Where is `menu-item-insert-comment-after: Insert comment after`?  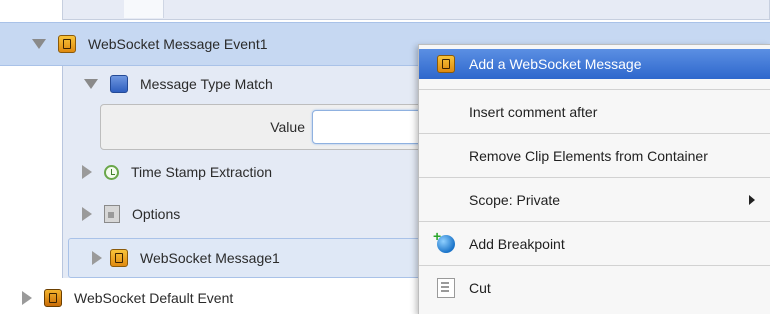 menu-item-insert-comment-after: Insert comment after is located at coordinates (594, 112).